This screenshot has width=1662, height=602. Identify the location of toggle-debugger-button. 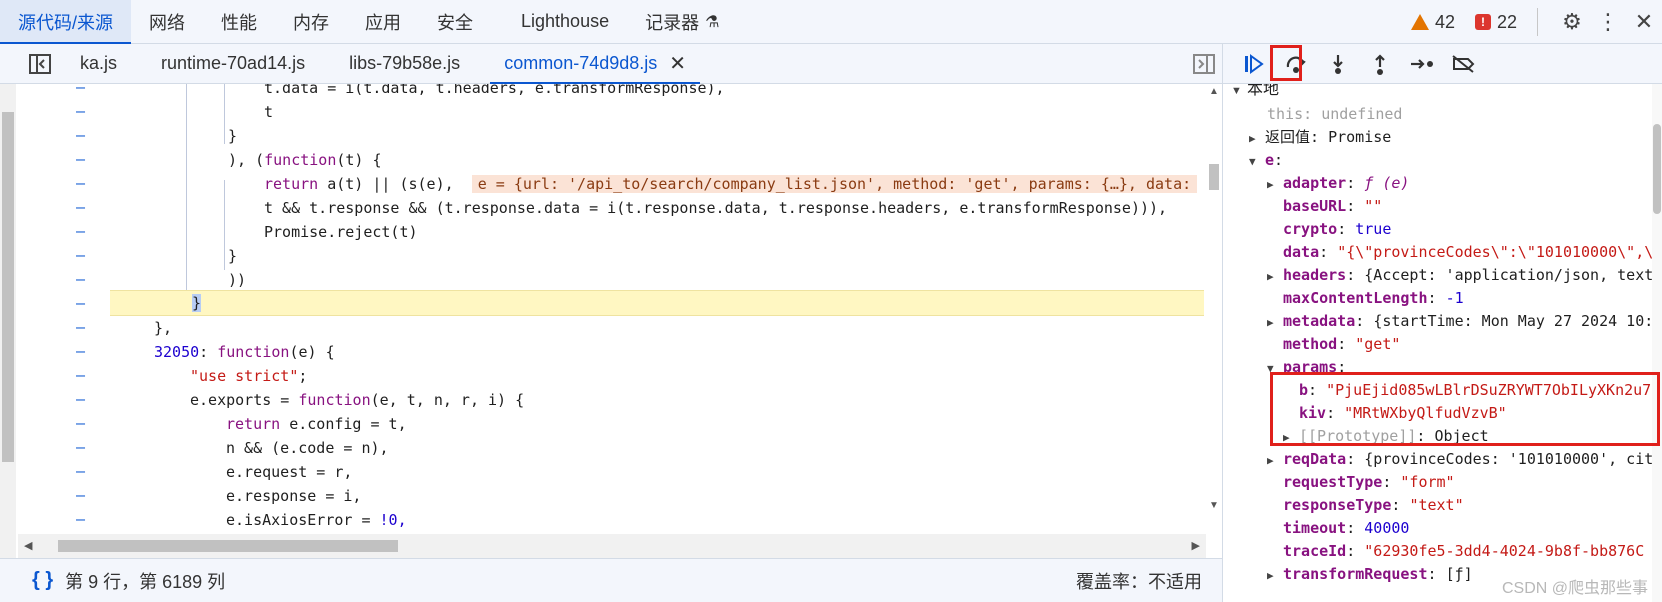
(1204, 64).